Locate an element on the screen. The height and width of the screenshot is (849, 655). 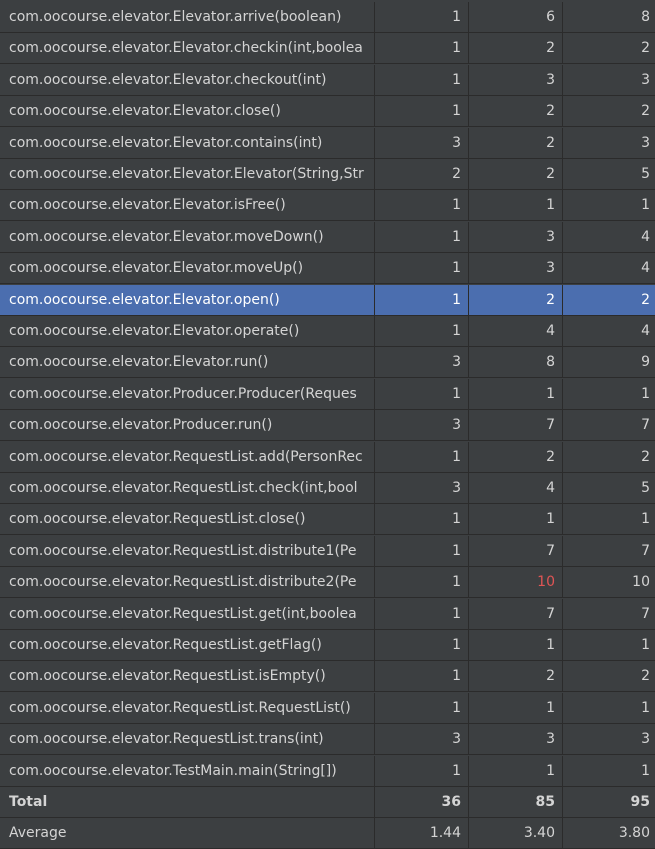
metric-2-cell: 10 is located at coordinates (516, 582).